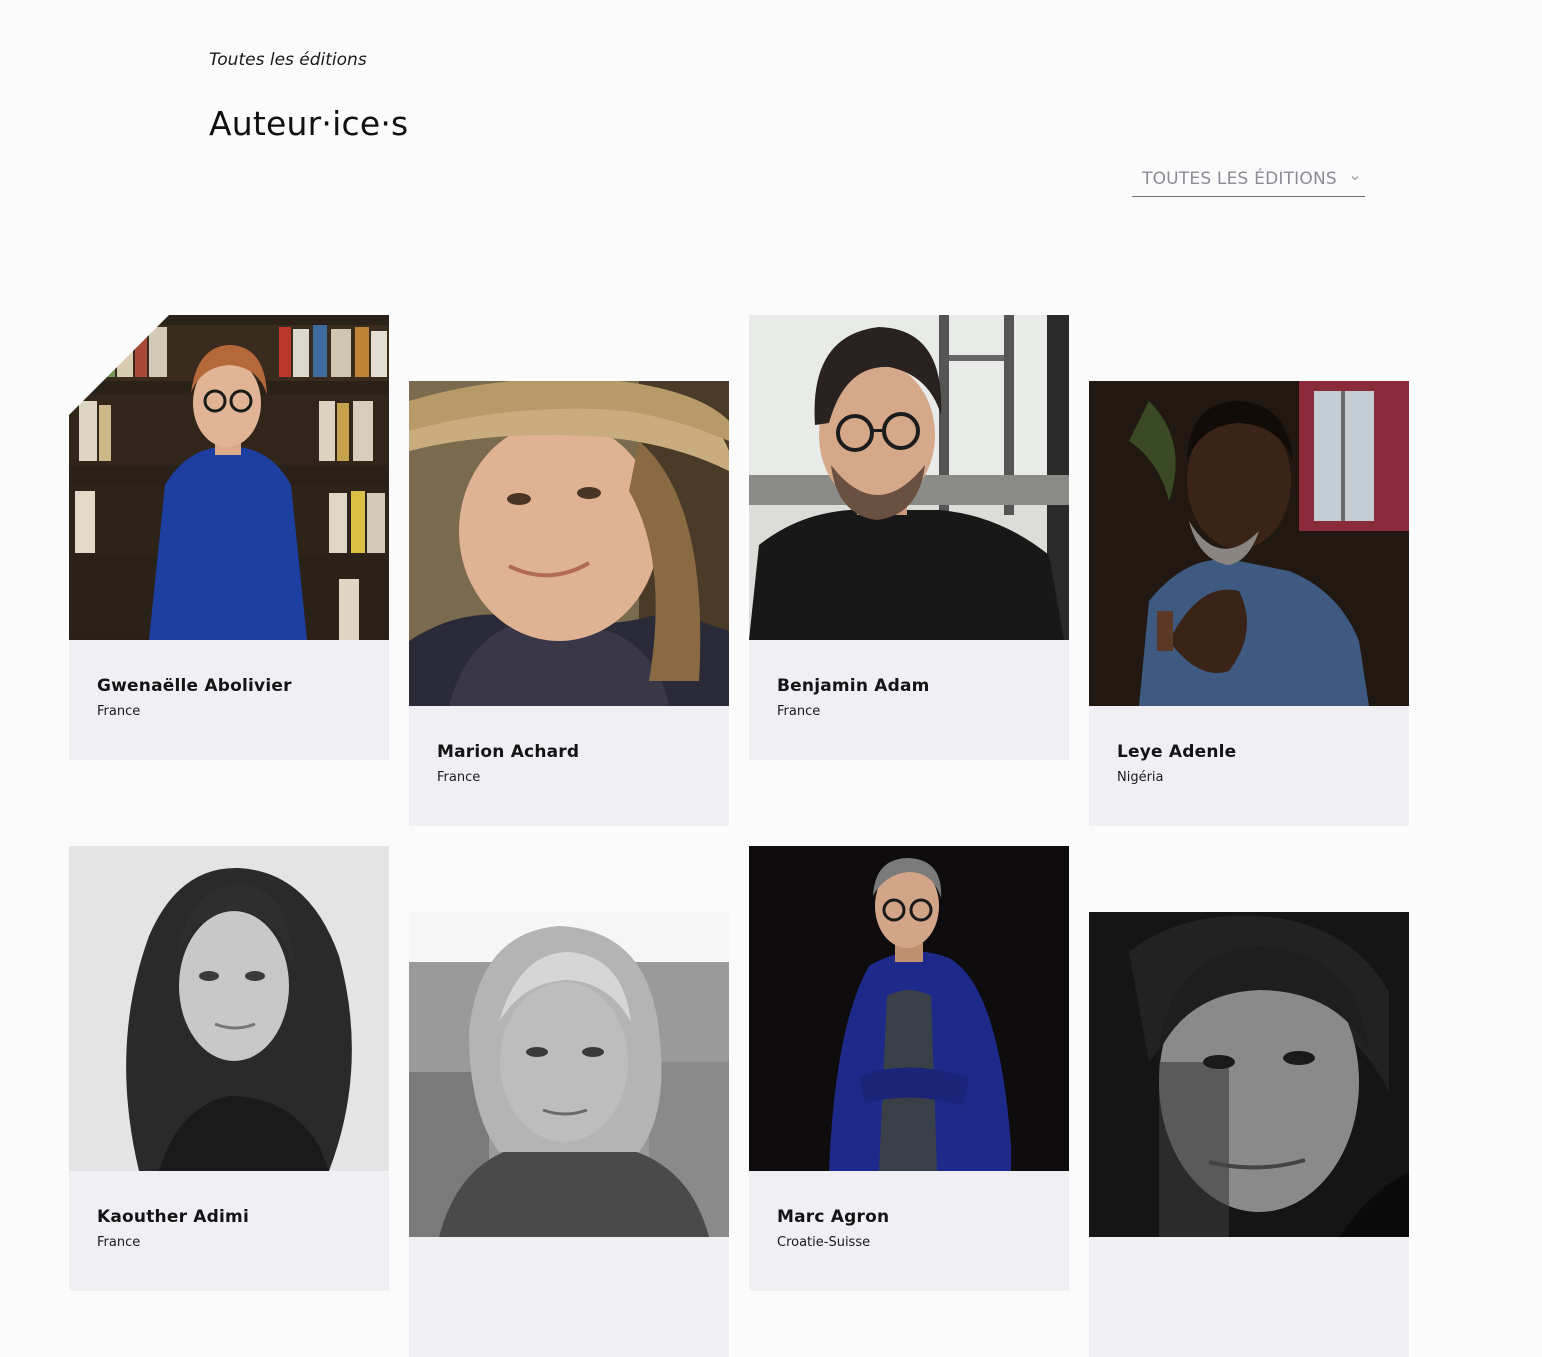 The image size is (1542, 1357). What do you see at coordinates (824, 1242) in the screenshot?
I see `author-country: Croatie-Suisse` at bounding box center [824, 1242].